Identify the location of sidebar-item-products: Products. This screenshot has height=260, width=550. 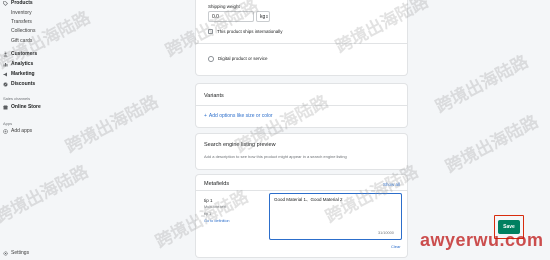
(18, 3).